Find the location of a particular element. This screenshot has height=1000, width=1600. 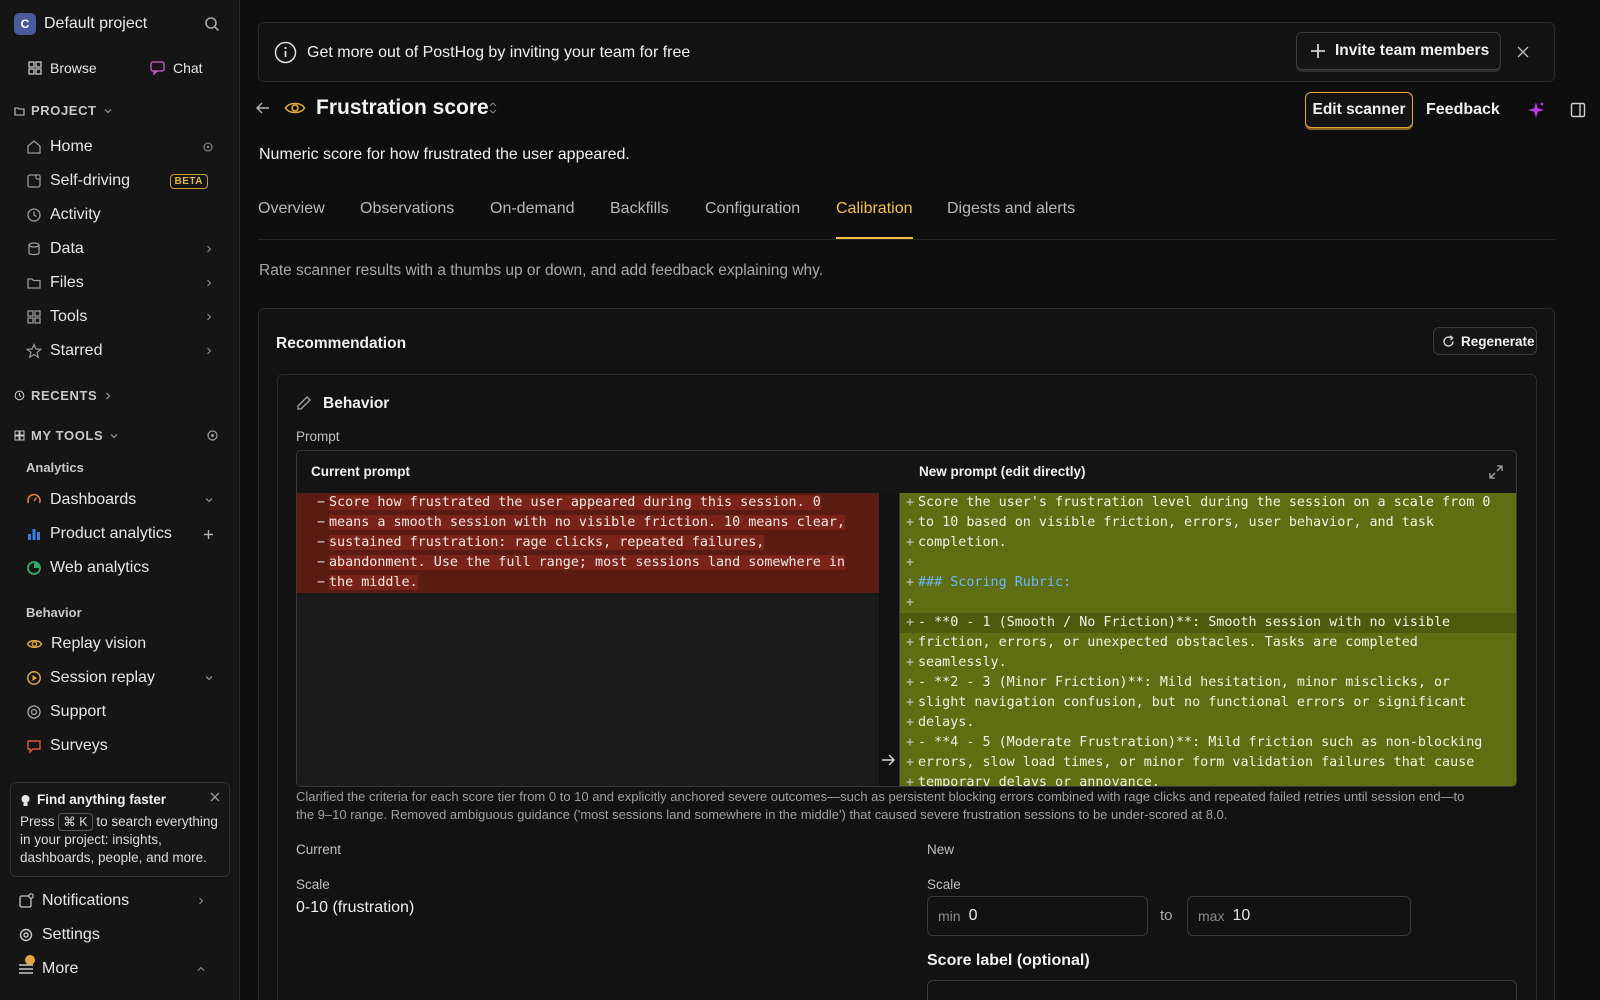

recents-section-label: RECENTS is located at coordinates (64, 395).